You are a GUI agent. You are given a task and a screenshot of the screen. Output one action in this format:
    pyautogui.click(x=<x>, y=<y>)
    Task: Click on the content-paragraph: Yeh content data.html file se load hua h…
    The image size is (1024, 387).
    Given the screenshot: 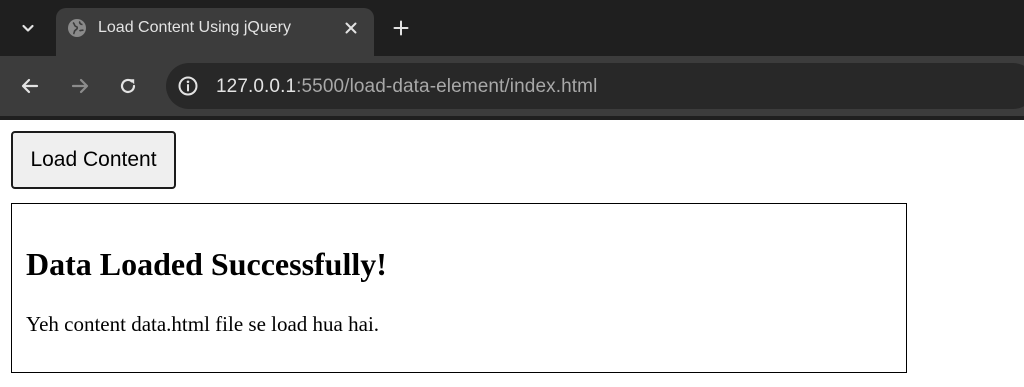 What is the action you would take?
    pyautogui.click(x=203, y=324)
    